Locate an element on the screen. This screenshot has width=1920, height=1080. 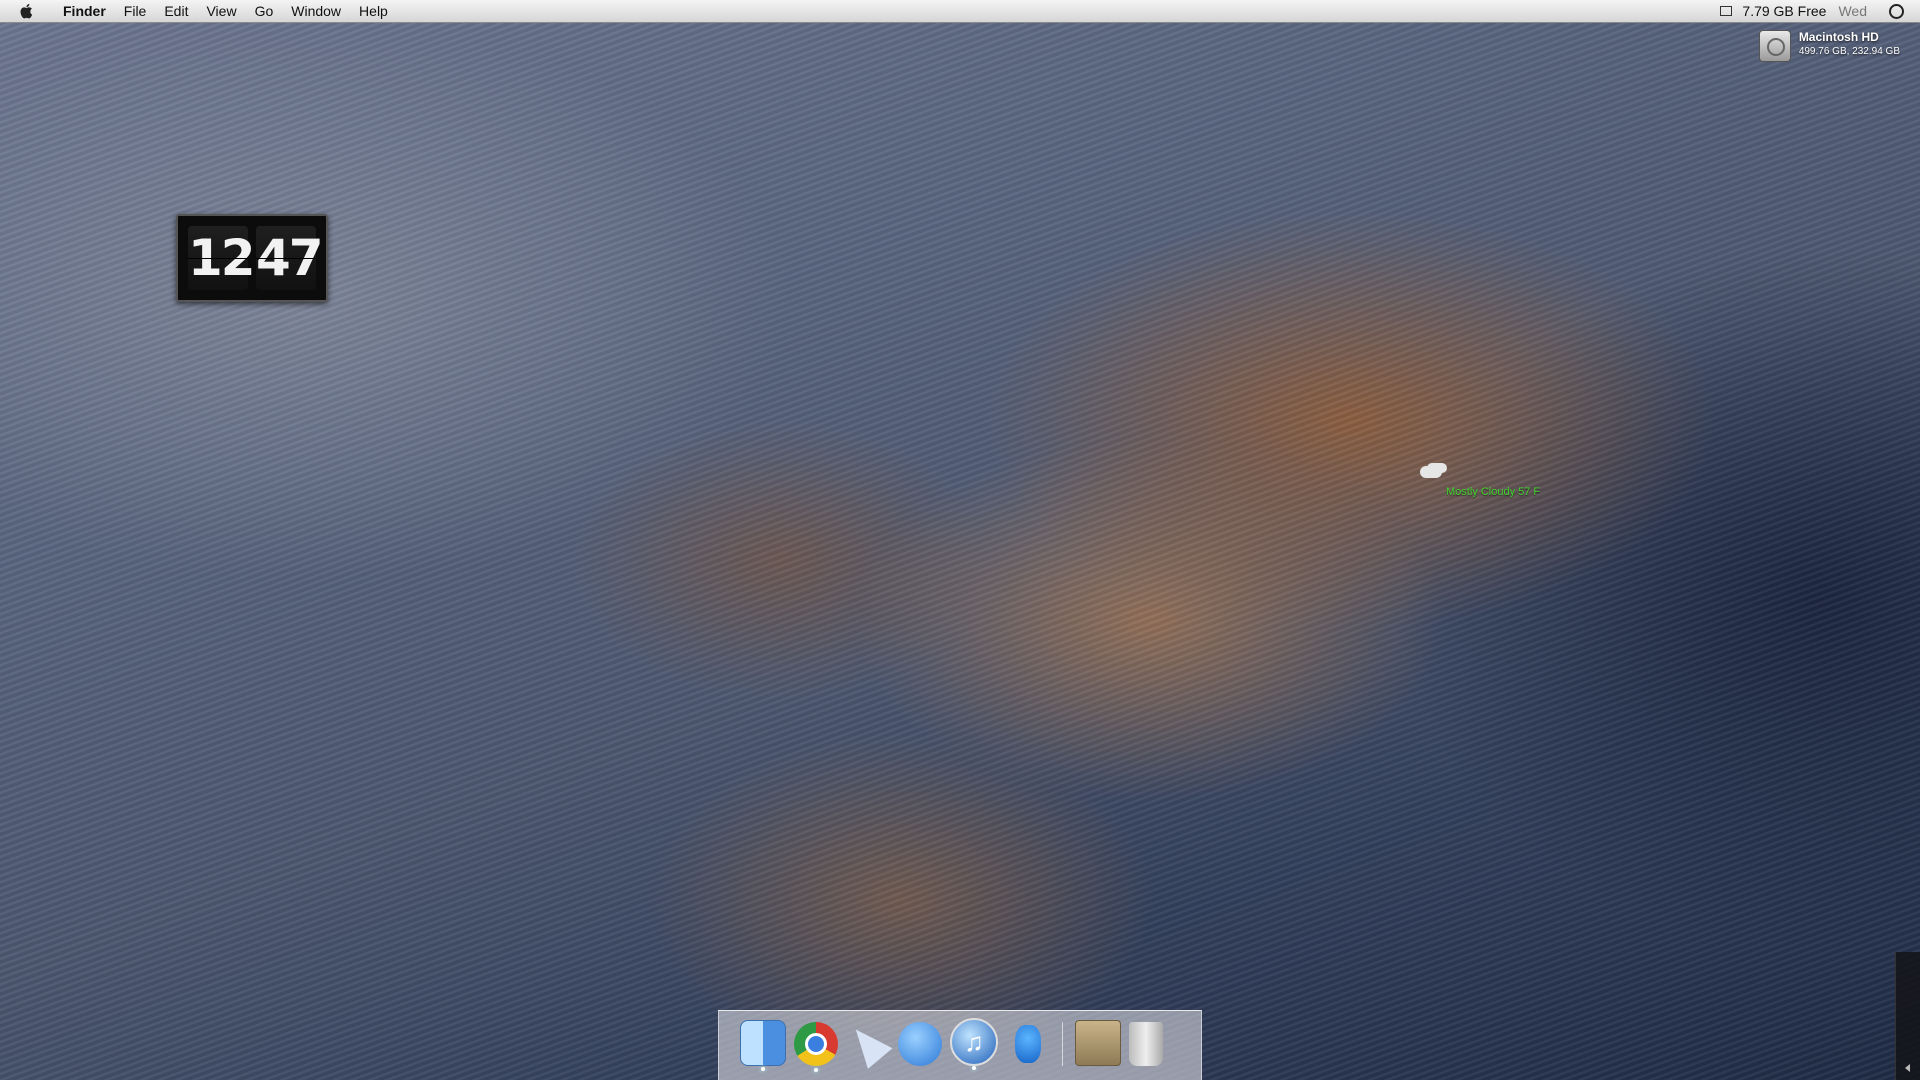
free-space-label: 7.79 GB Free is located at coordinates (1784, 11).